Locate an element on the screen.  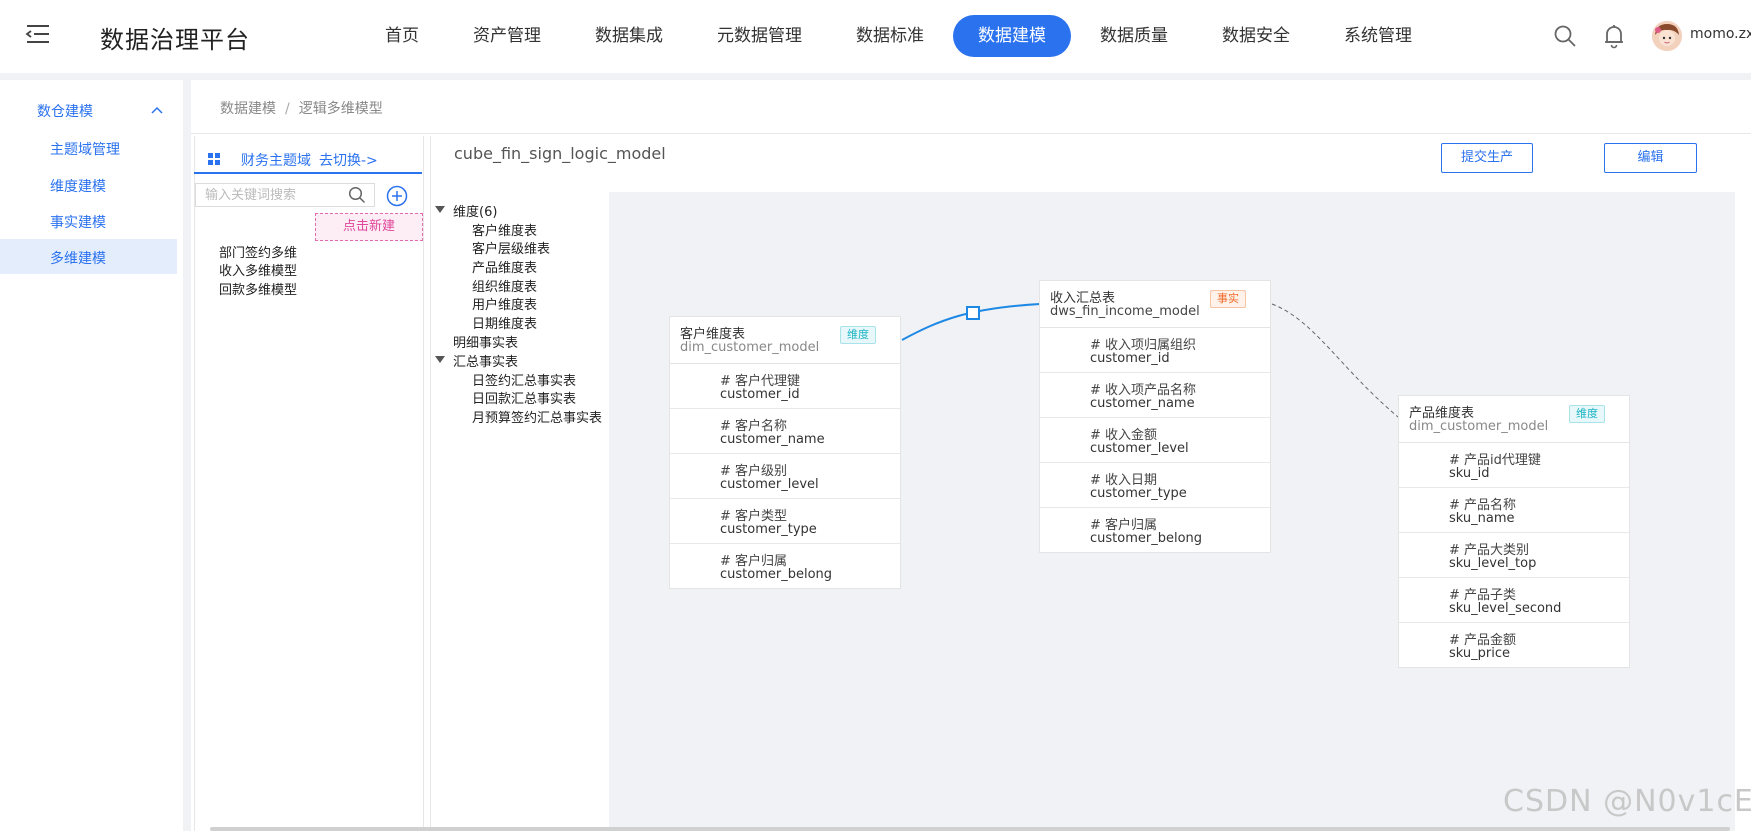
sidebar-item-multidim-modeling: 多维建模 is located at coordinates (78, 258).